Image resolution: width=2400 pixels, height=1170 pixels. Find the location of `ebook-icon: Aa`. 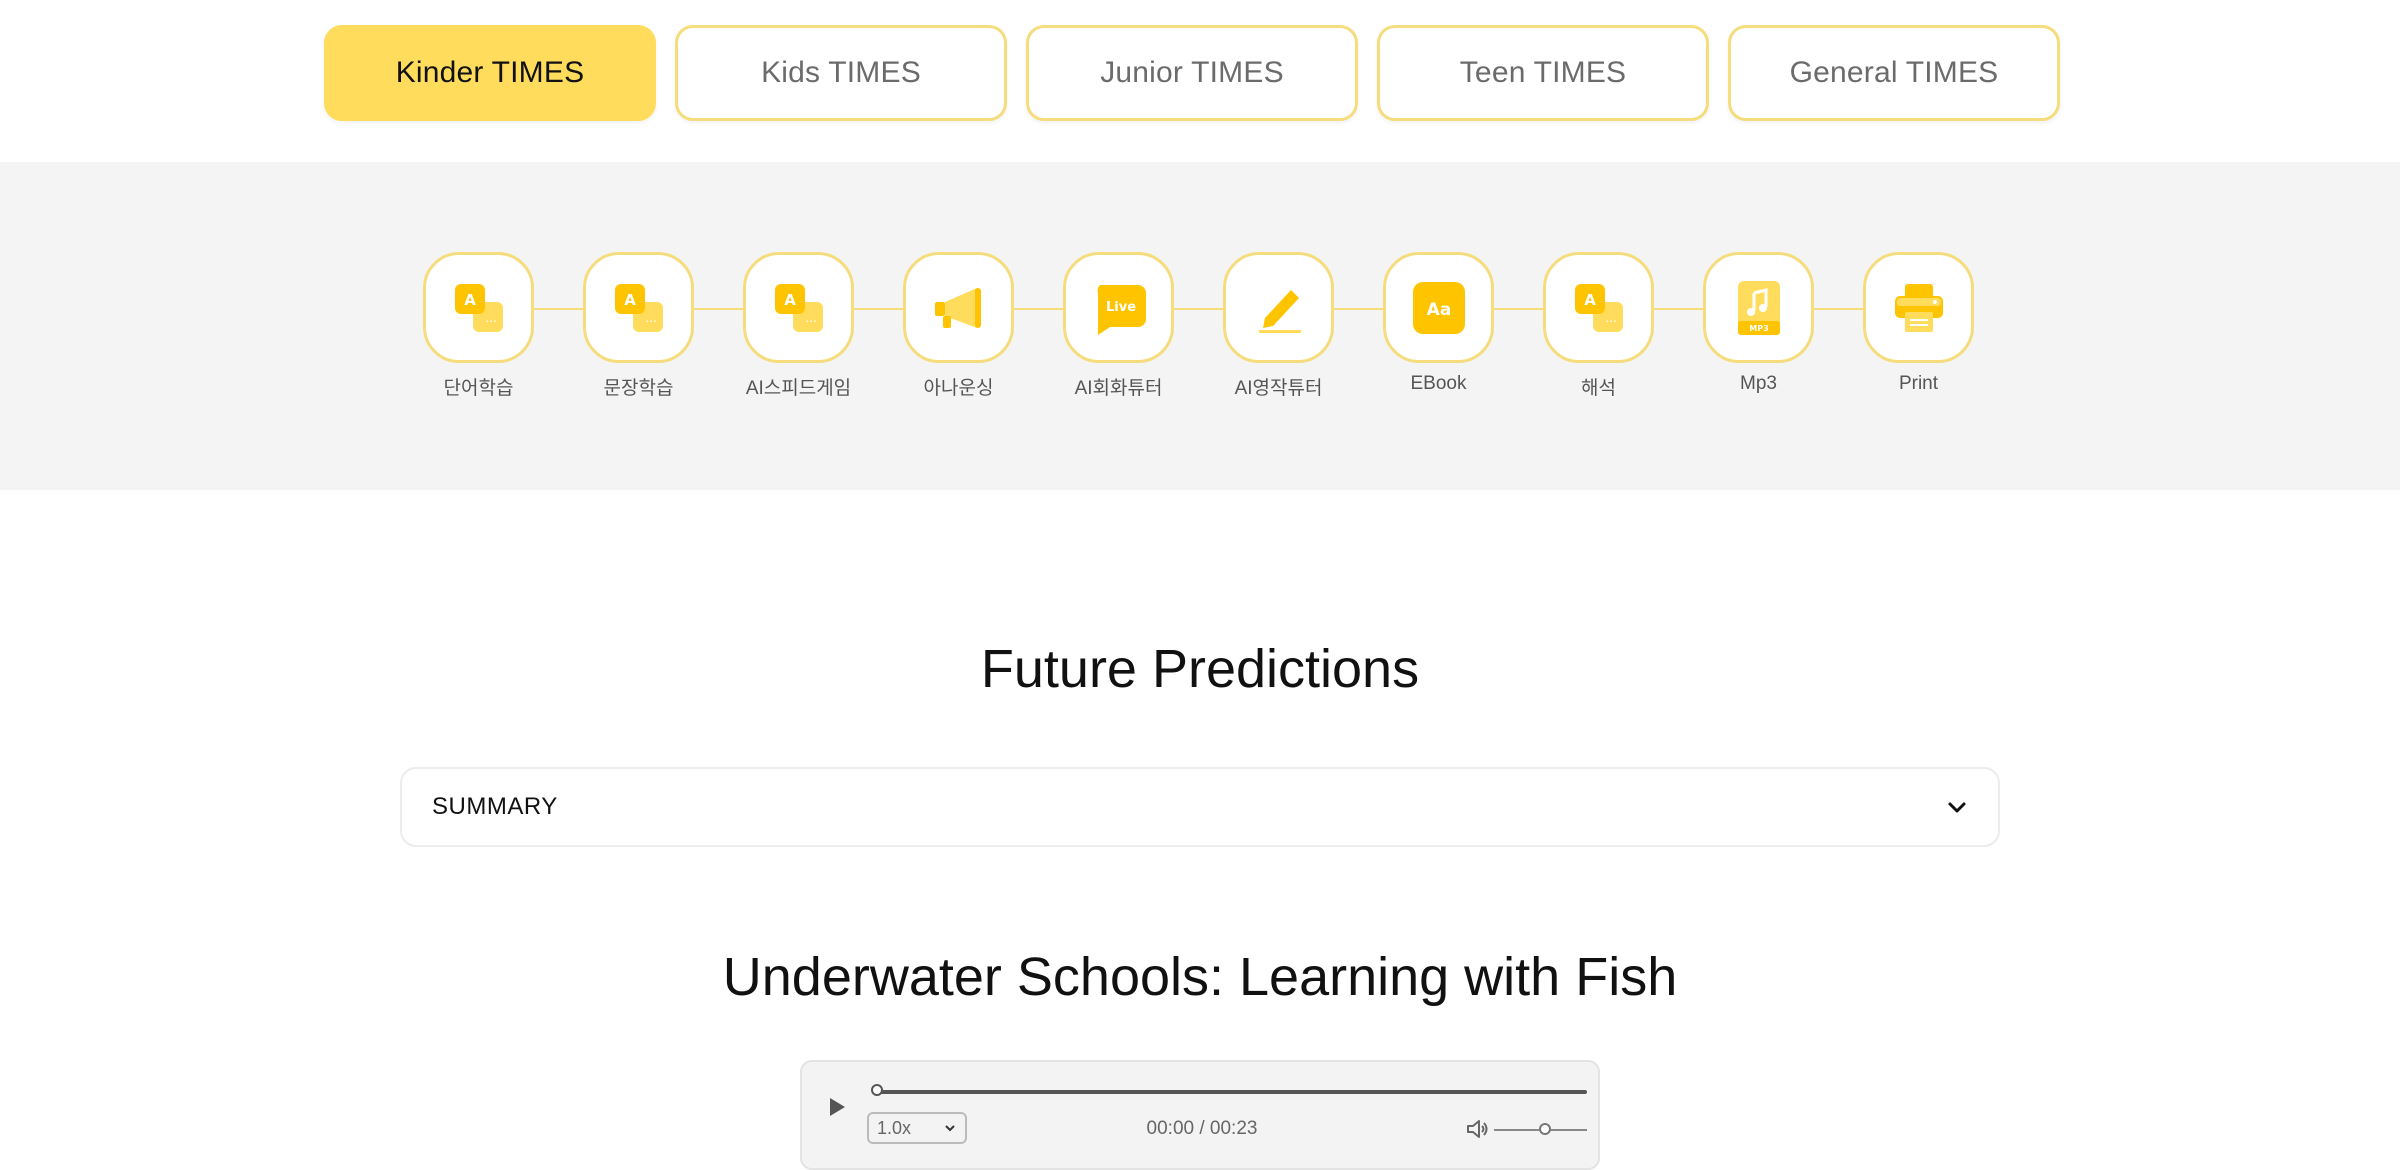

ebook-icon: Aa is located at coordinates (1438, 307).